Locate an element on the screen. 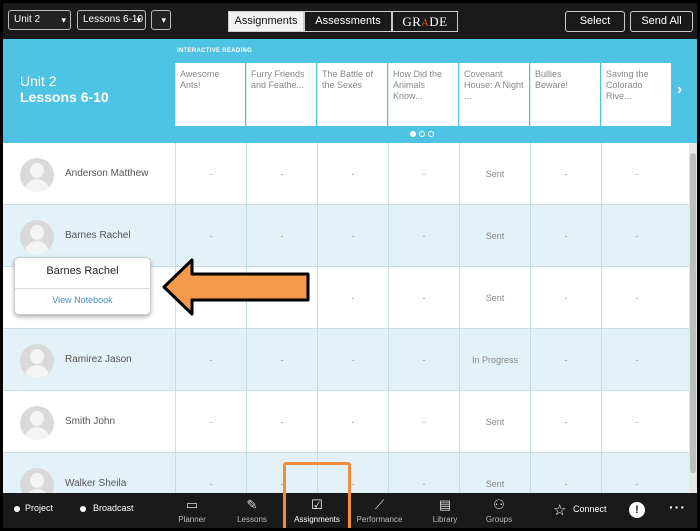 The image size is (700, 531). book-icon: ▭ is located at coordinates (192, 504).